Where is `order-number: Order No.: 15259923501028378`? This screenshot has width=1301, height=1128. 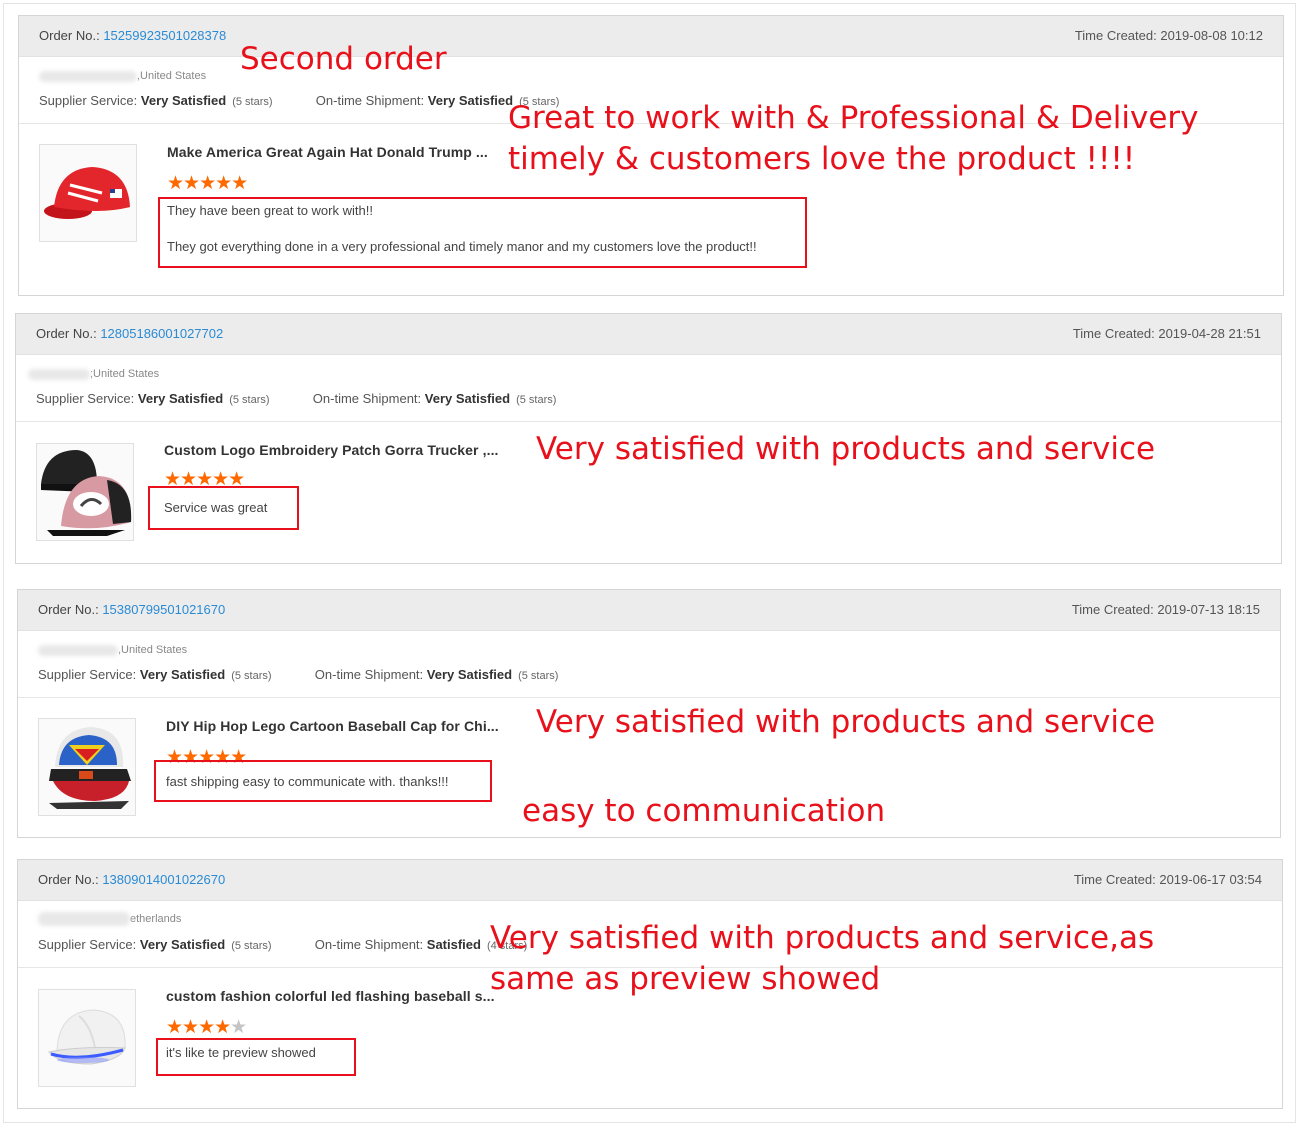
order-number: Order No.: 15259923501028378 is located at coordinates (133, 35).